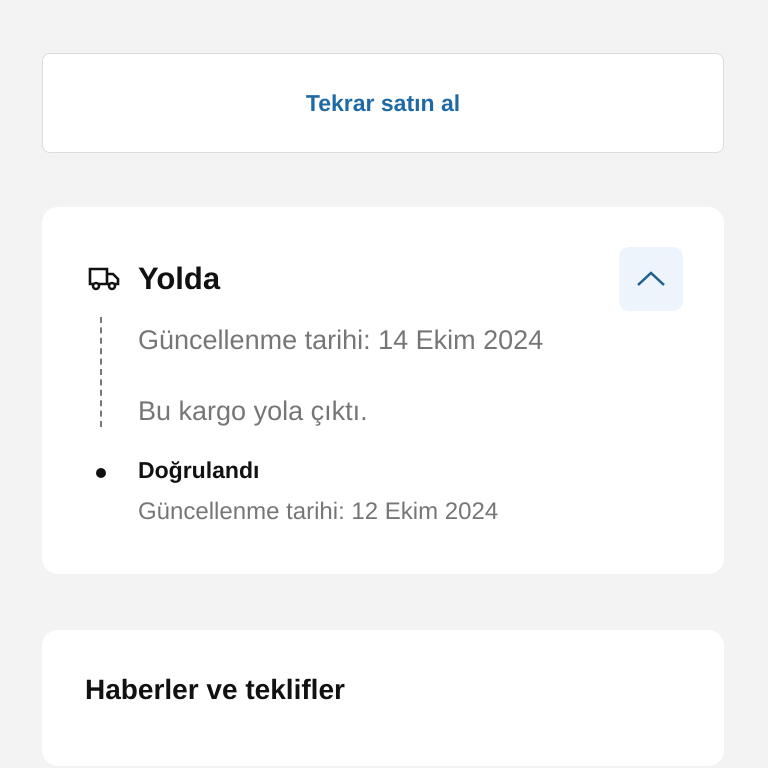 This screenshot has height=768, width=768. What do you see at coordinates (383, 103) in the screenshot?
I see `reorder-button: Tekrar satın al` at bounding box center [383, 103].